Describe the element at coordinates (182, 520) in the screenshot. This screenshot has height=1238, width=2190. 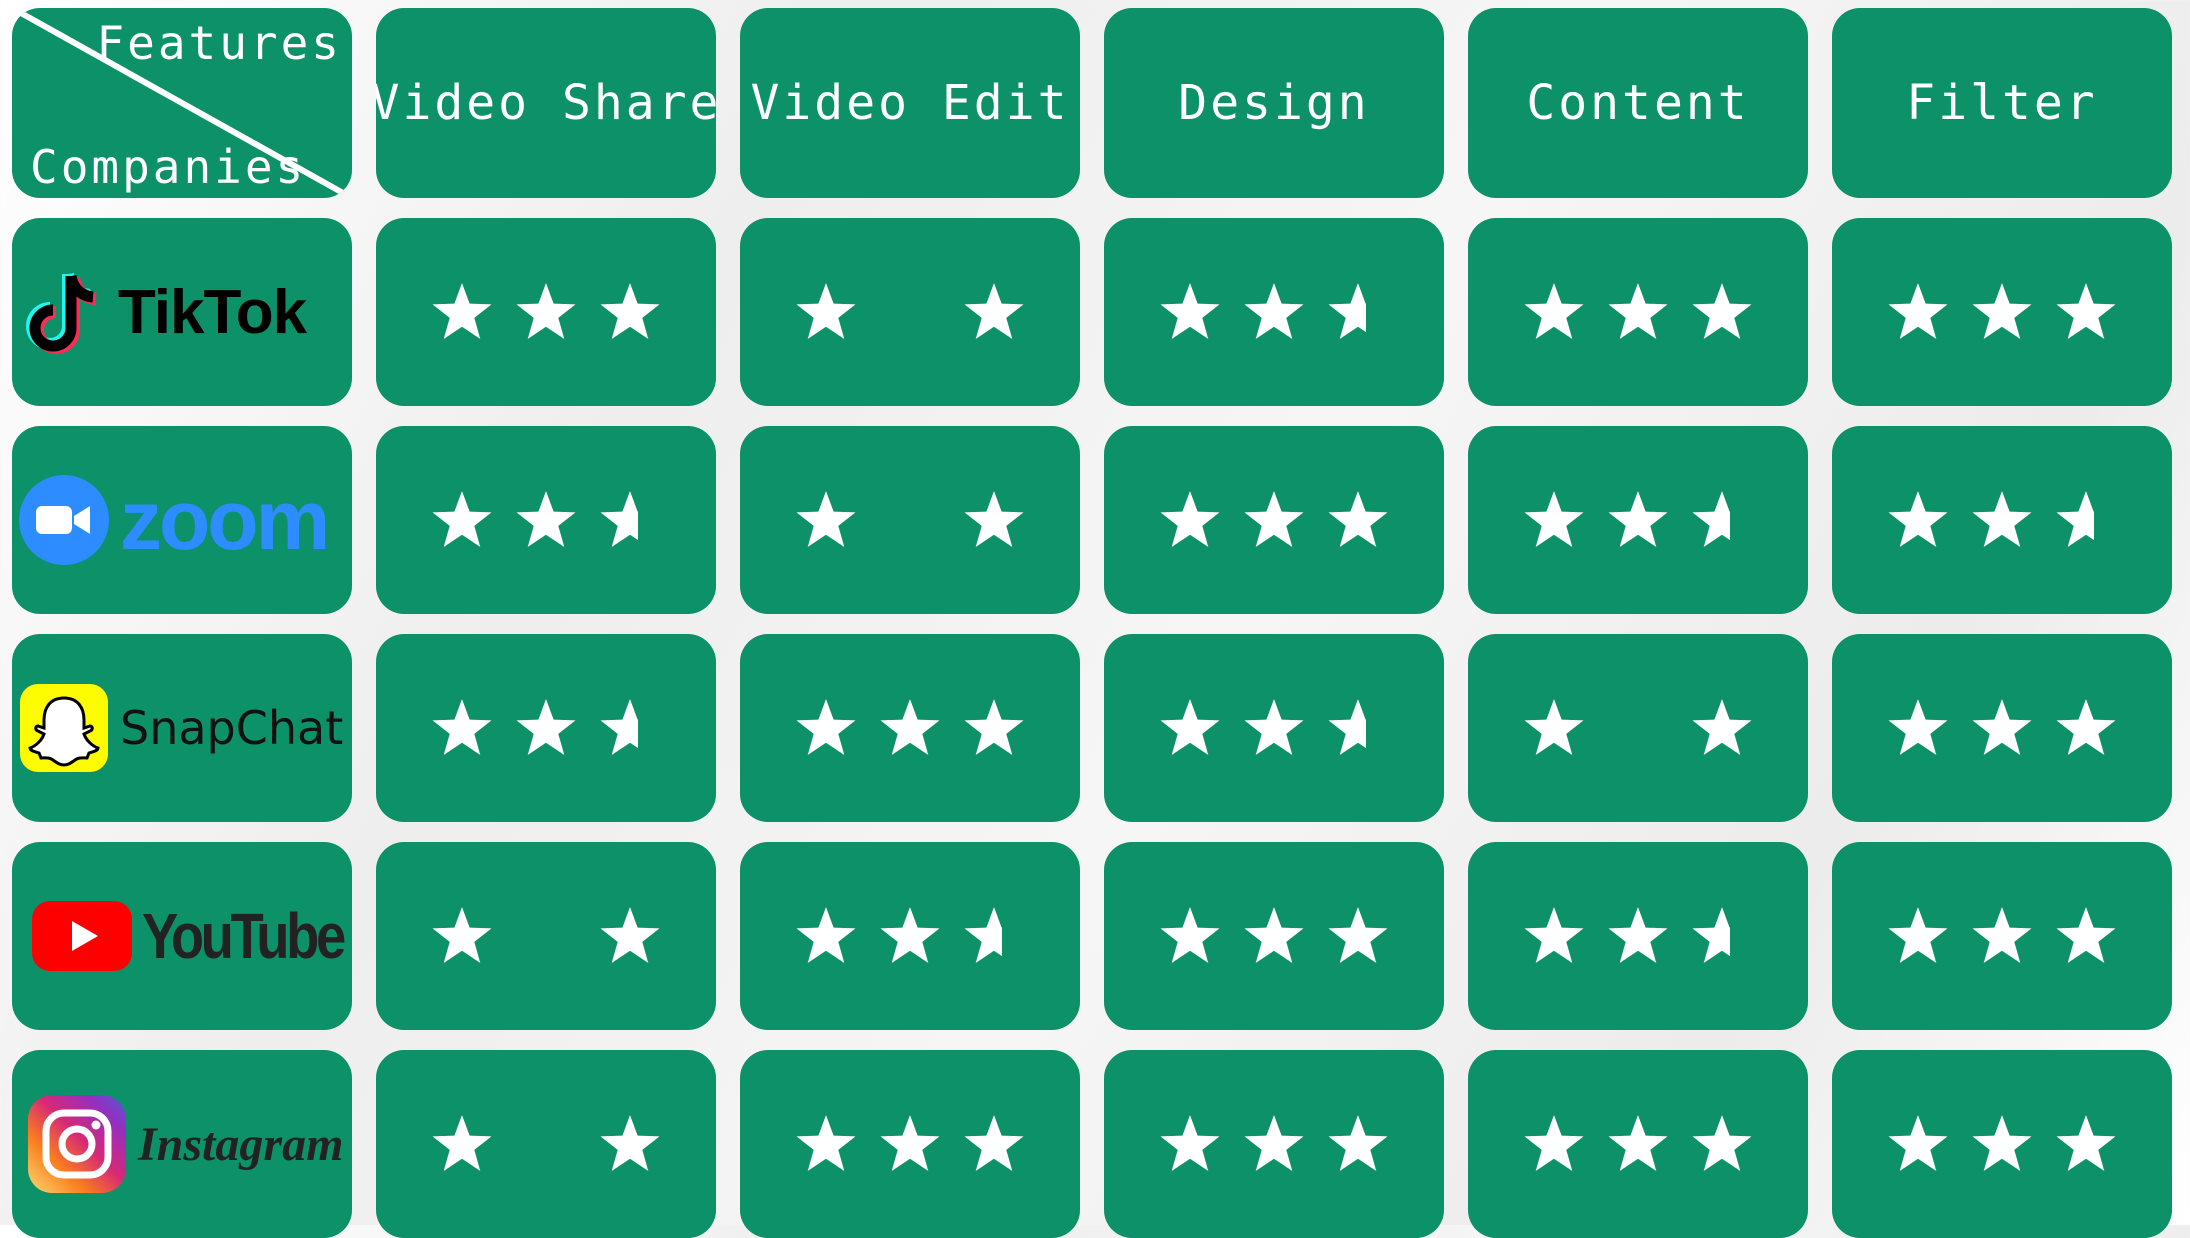
I see `company-cell-zoom: zoom` at that location.